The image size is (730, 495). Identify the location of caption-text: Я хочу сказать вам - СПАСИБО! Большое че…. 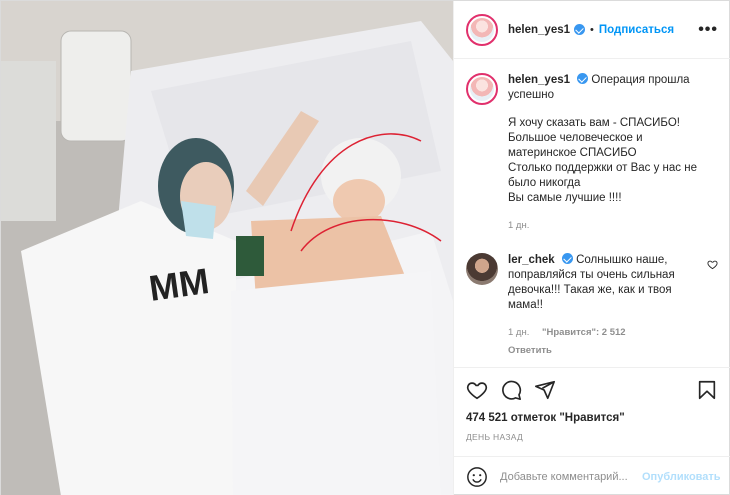
(610, 161).